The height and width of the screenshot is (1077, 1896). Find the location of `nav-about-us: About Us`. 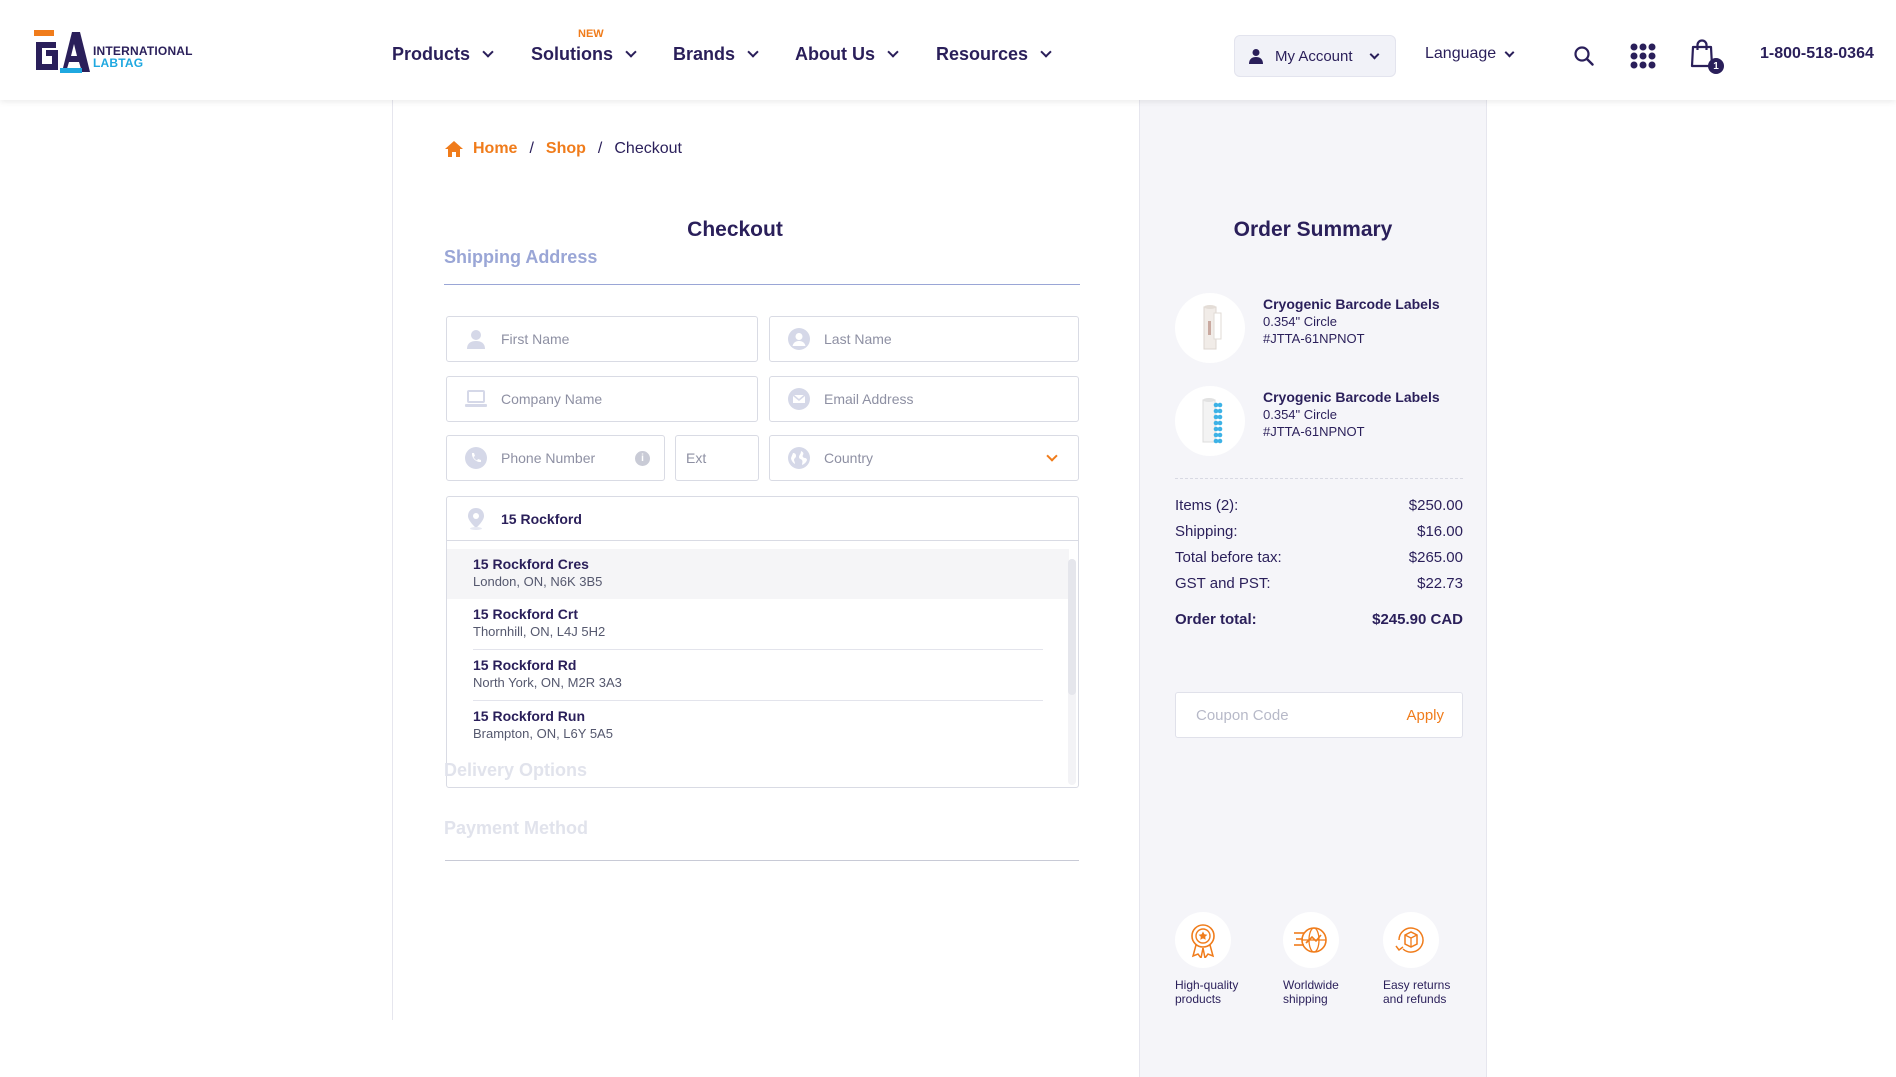

nav-about-us: About Us is located at coordinates (847, 54).